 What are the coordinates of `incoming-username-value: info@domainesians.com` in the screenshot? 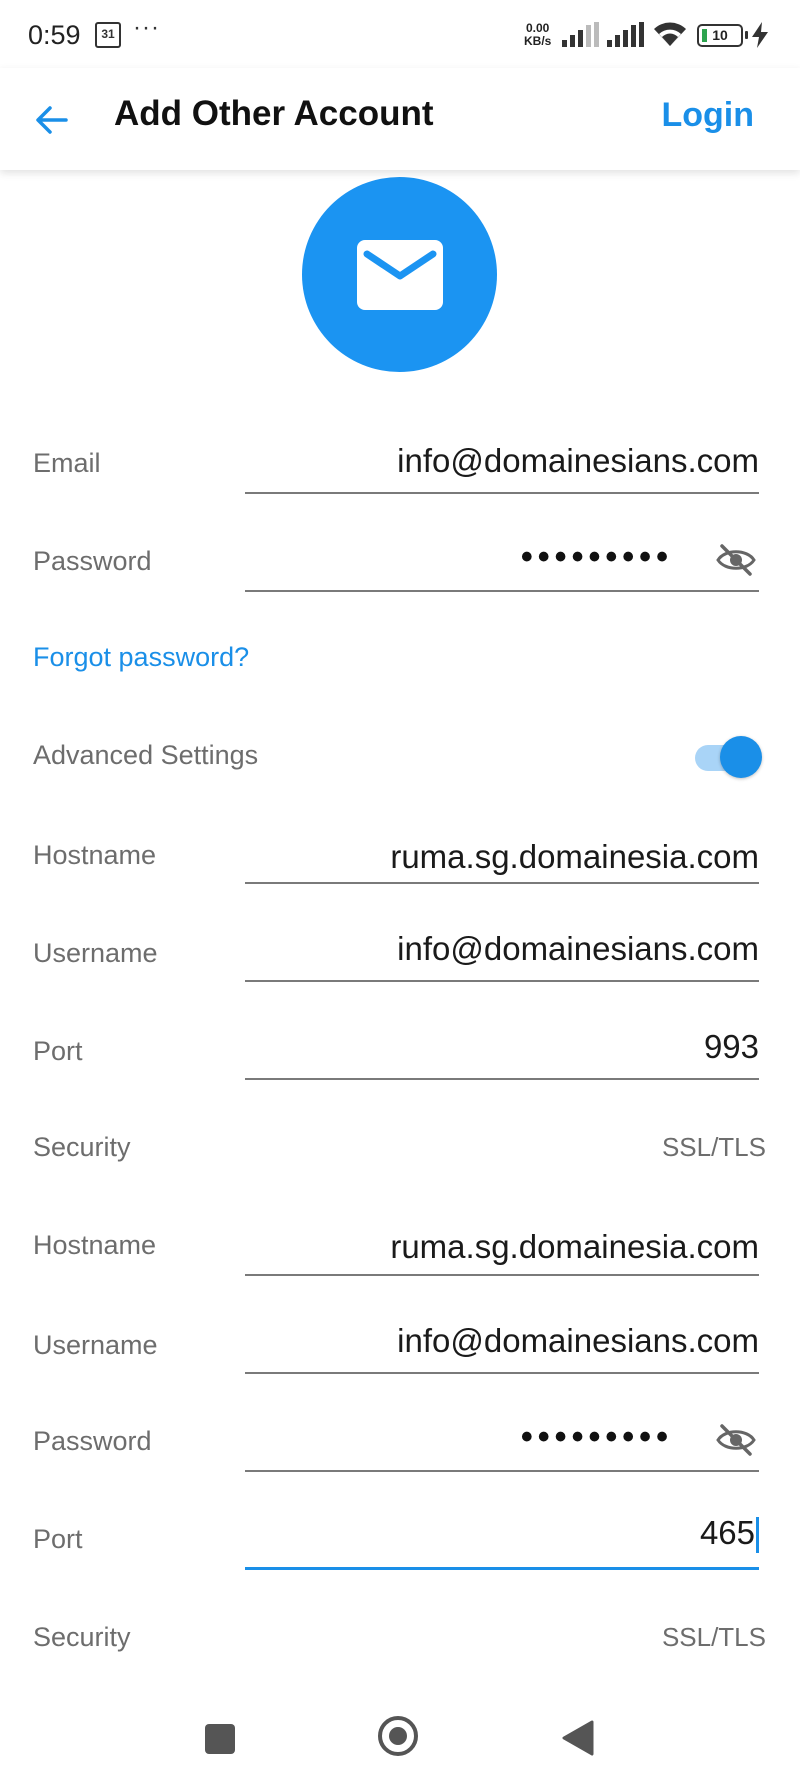 It's located at (578, 948).